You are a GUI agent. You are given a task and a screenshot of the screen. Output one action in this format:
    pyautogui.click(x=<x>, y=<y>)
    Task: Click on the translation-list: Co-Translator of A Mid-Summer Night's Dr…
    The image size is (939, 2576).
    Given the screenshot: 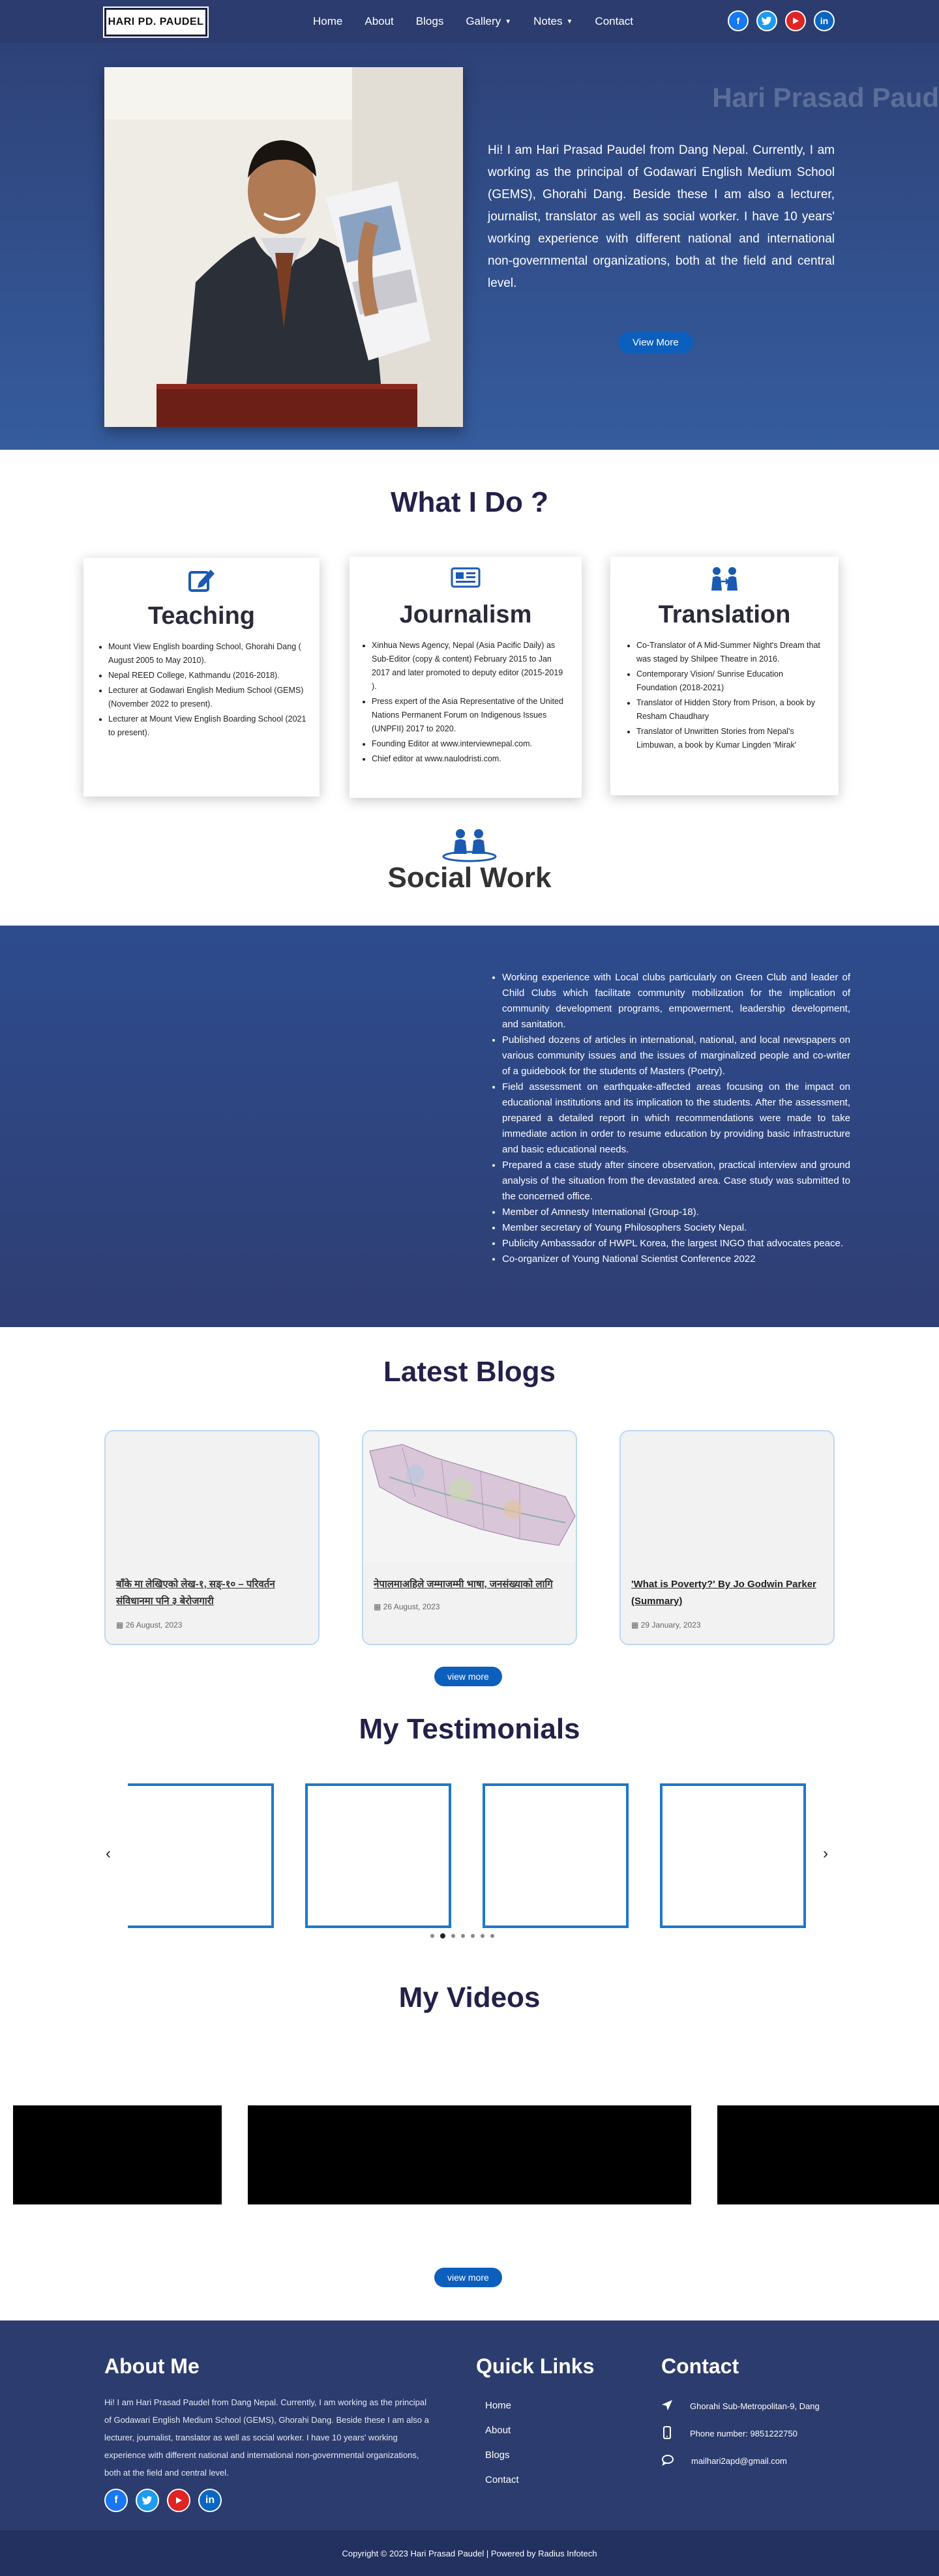 What is the action you would take?
    pyautogui.click(x=730, y=696)
    